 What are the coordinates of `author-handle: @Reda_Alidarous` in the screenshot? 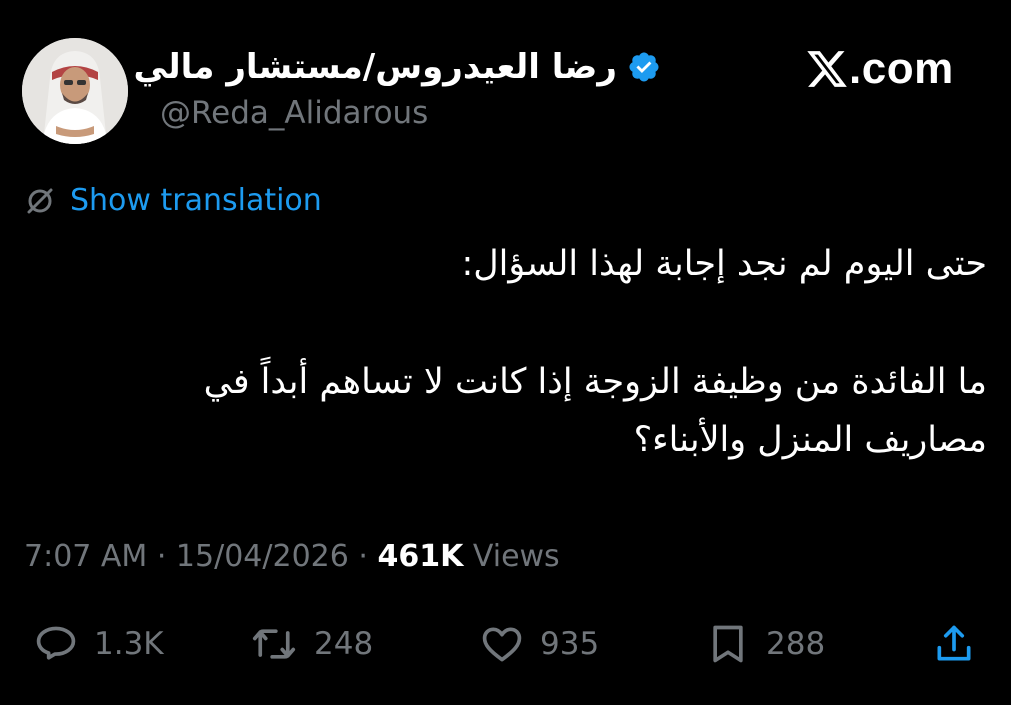 It's located at (294, 113).